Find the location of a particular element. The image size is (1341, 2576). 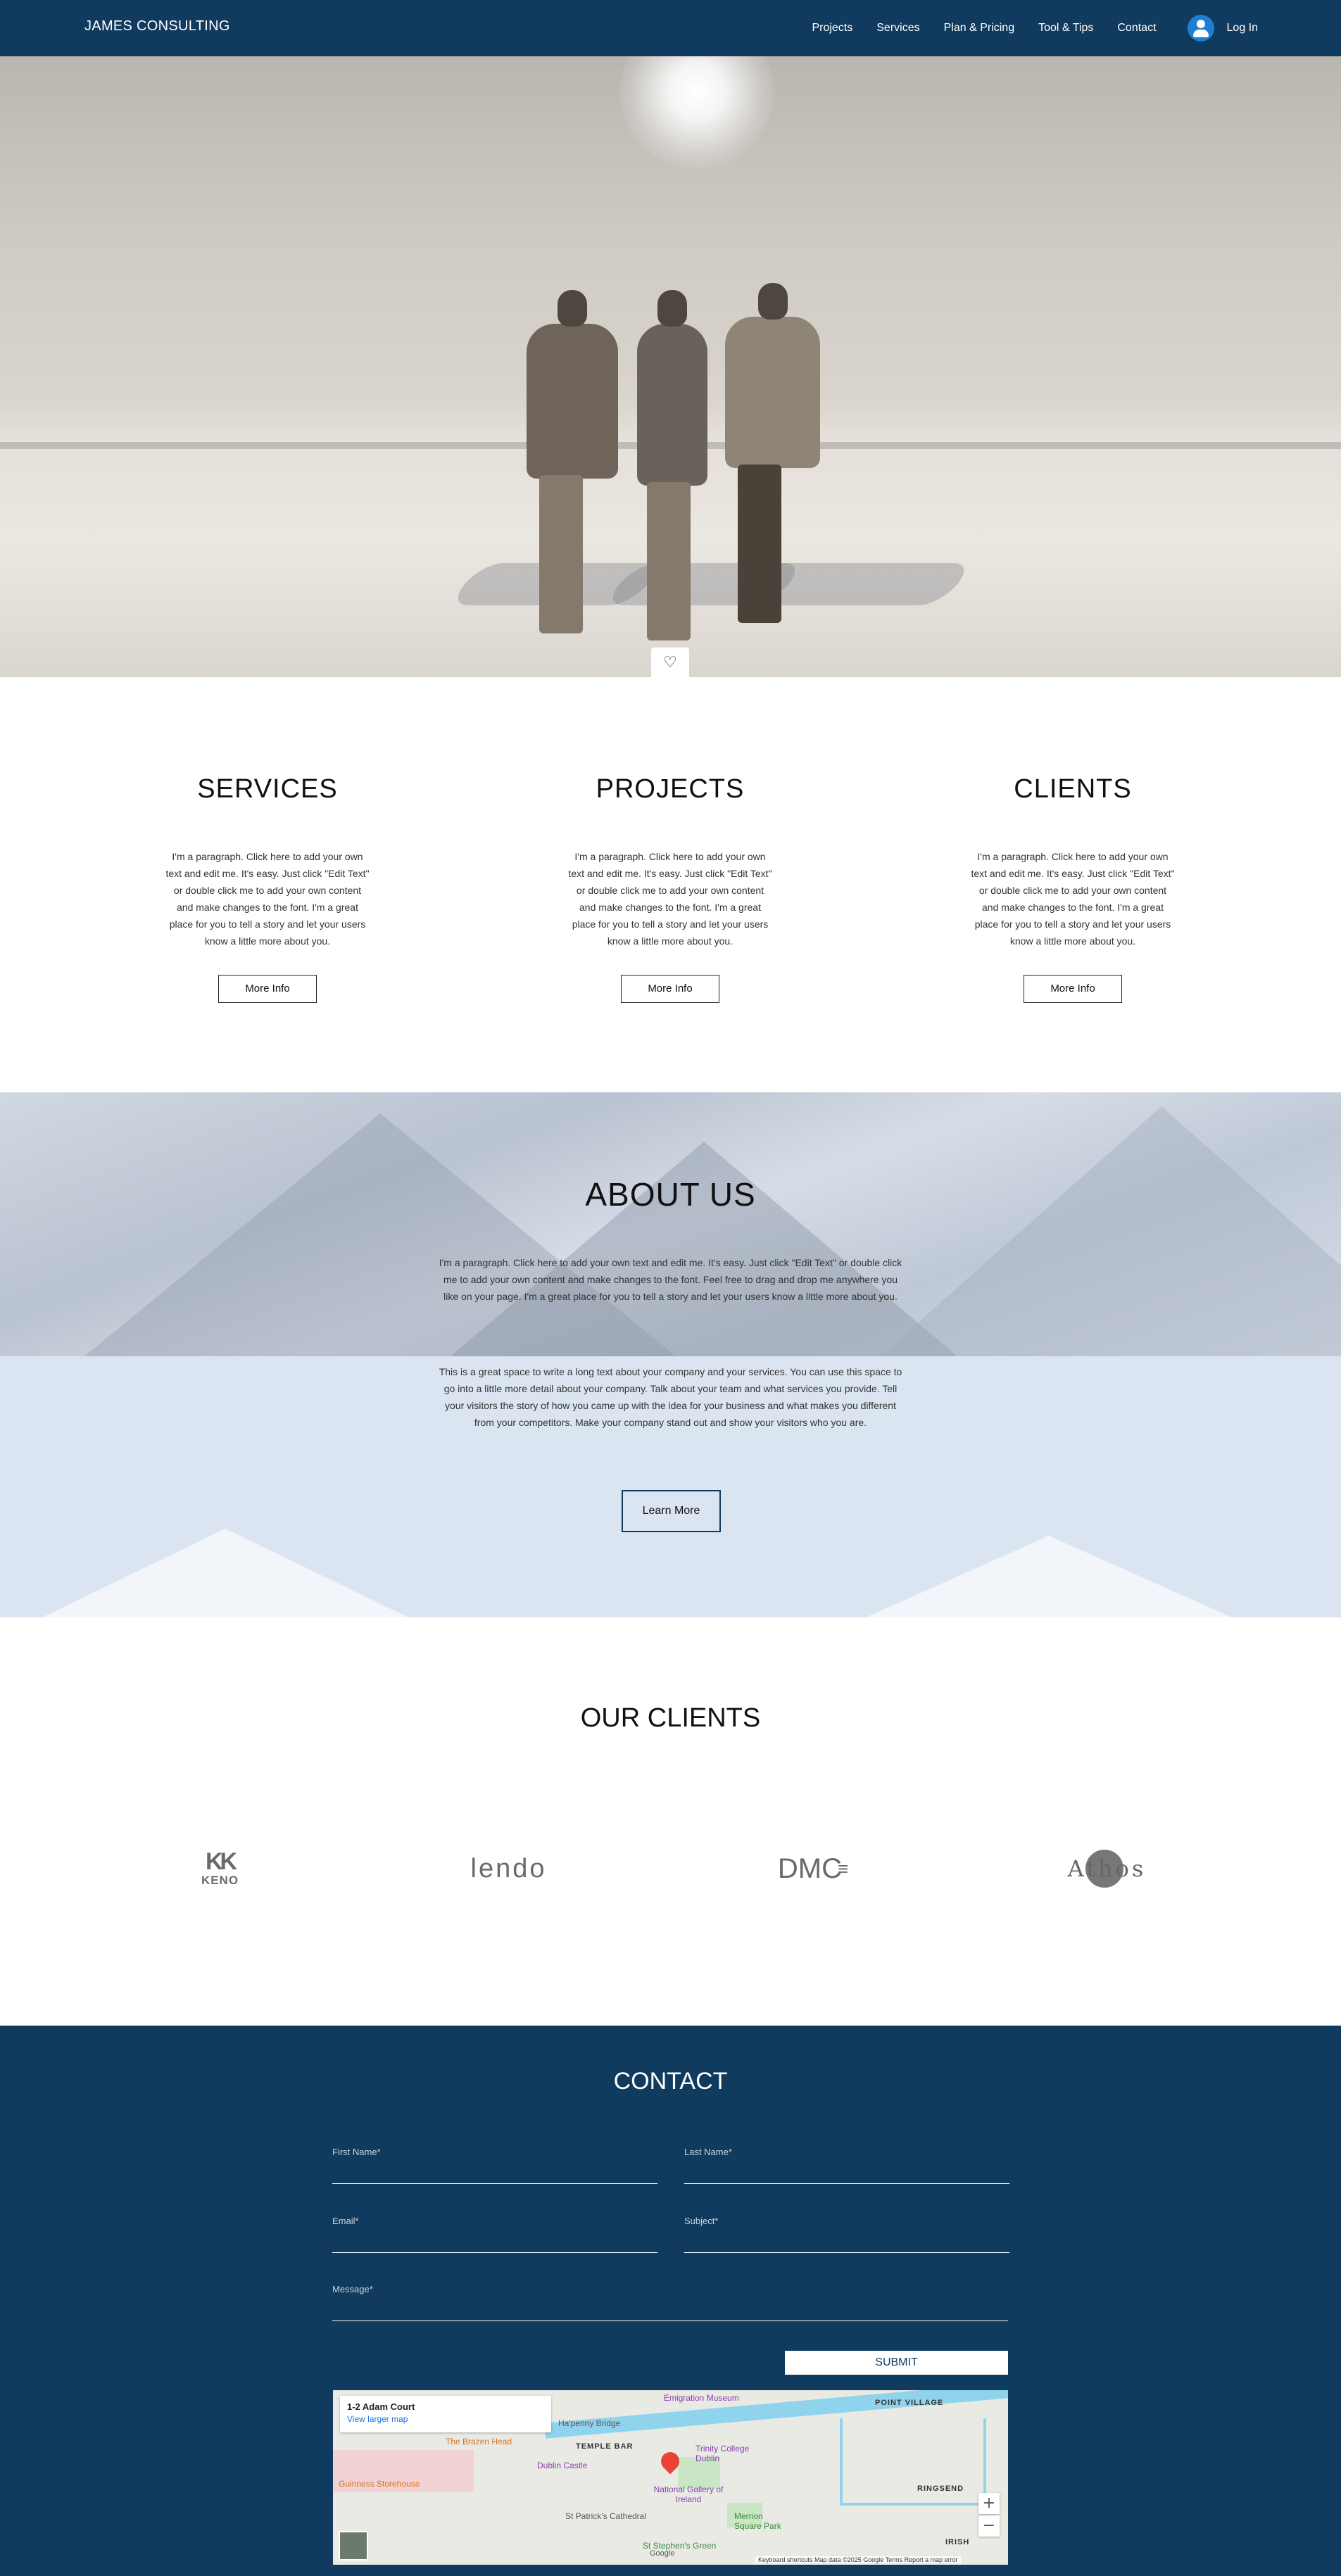

map-view-larger-link: View larger map is located at coordinates (377, 2419).